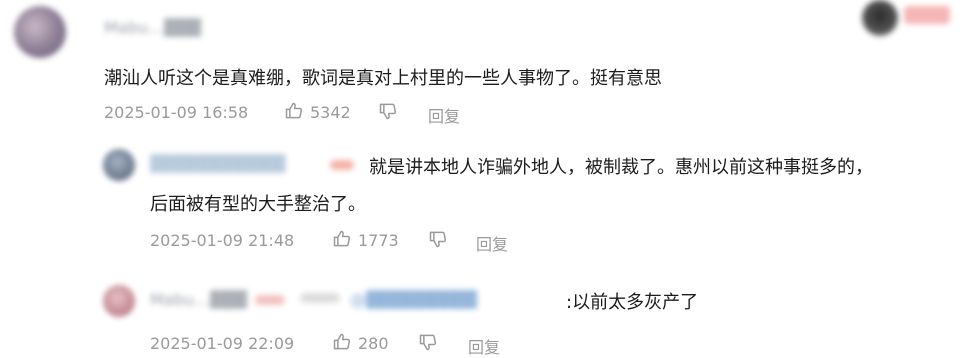 The width and height of the screenshot is (960, 358). I want to click on user-badge-secondary, so click(320, 298).